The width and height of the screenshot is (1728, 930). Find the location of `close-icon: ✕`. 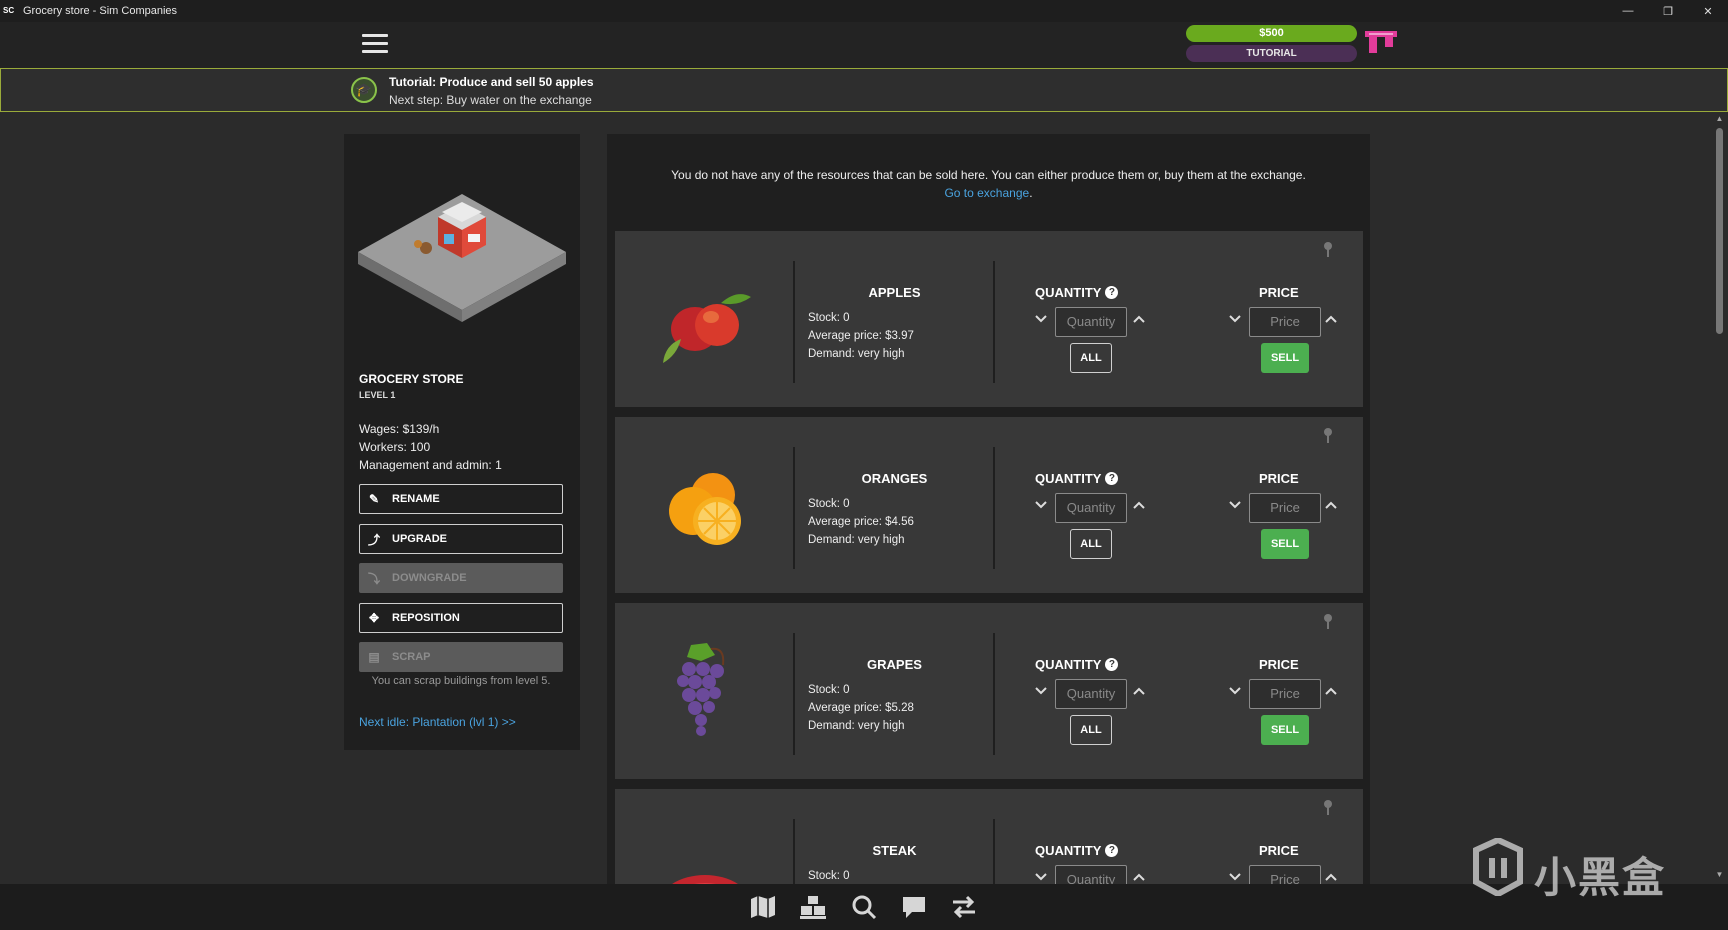

close-icon: ✕ is located at coordinates (1708, 11).